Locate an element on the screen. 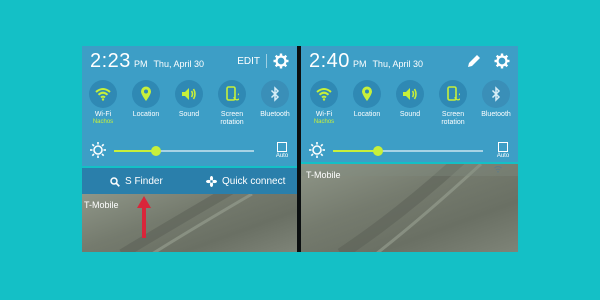  status-header: 2:23 PM Thu, April 30 EDIT is located at coordinates (189, 61).